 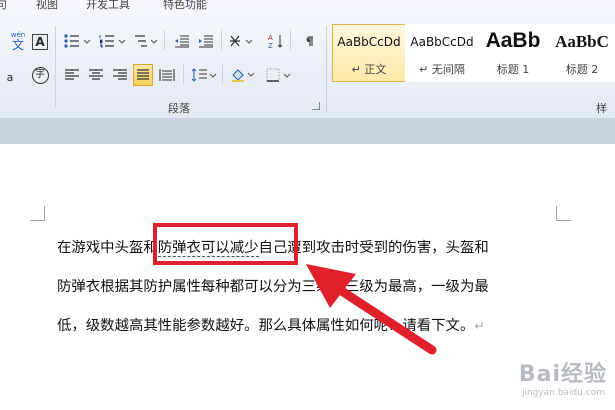 What do you see at coordinates (18, 41) in the screenshot?
I see `phonetic-guide-button: wén 文` at bounding box center [18, 41].